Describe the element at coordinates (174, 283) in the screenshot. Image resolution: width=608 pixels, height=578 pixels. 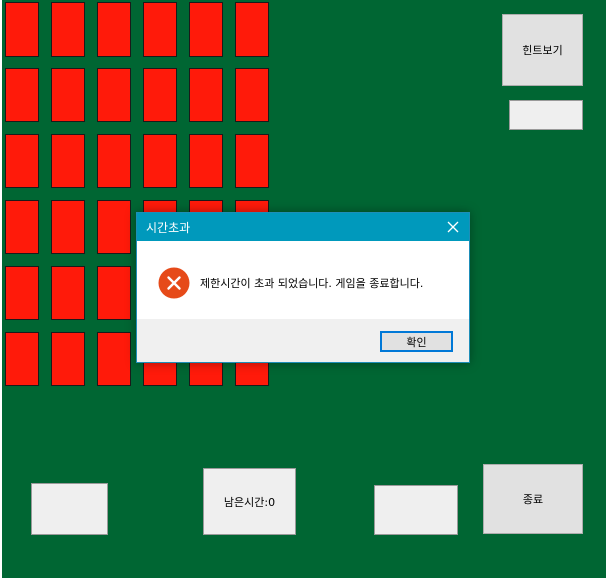
I see `error-icon` at that location.